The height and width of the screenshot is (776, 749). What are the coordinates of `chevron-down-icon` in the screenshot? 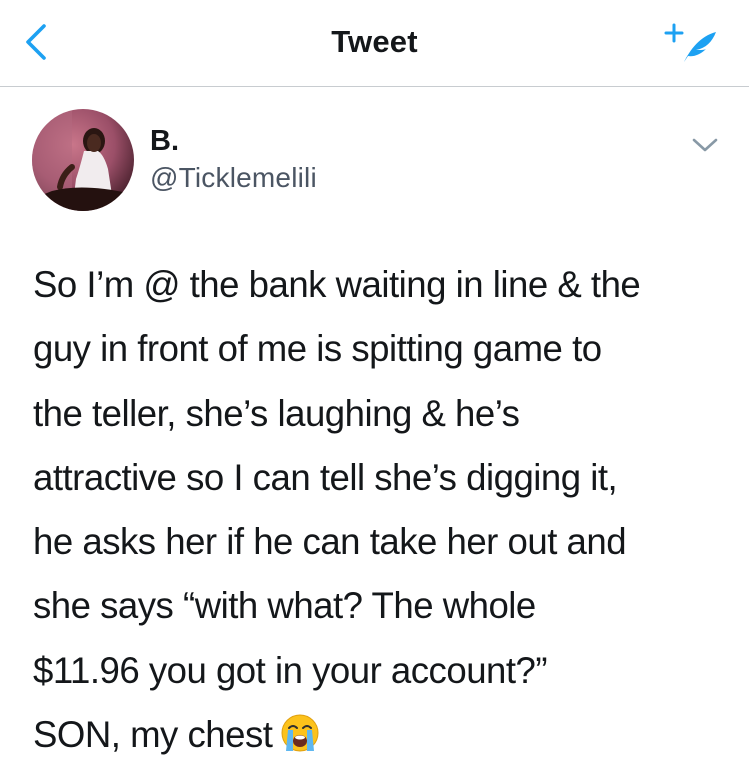 It's located at (705, 145).